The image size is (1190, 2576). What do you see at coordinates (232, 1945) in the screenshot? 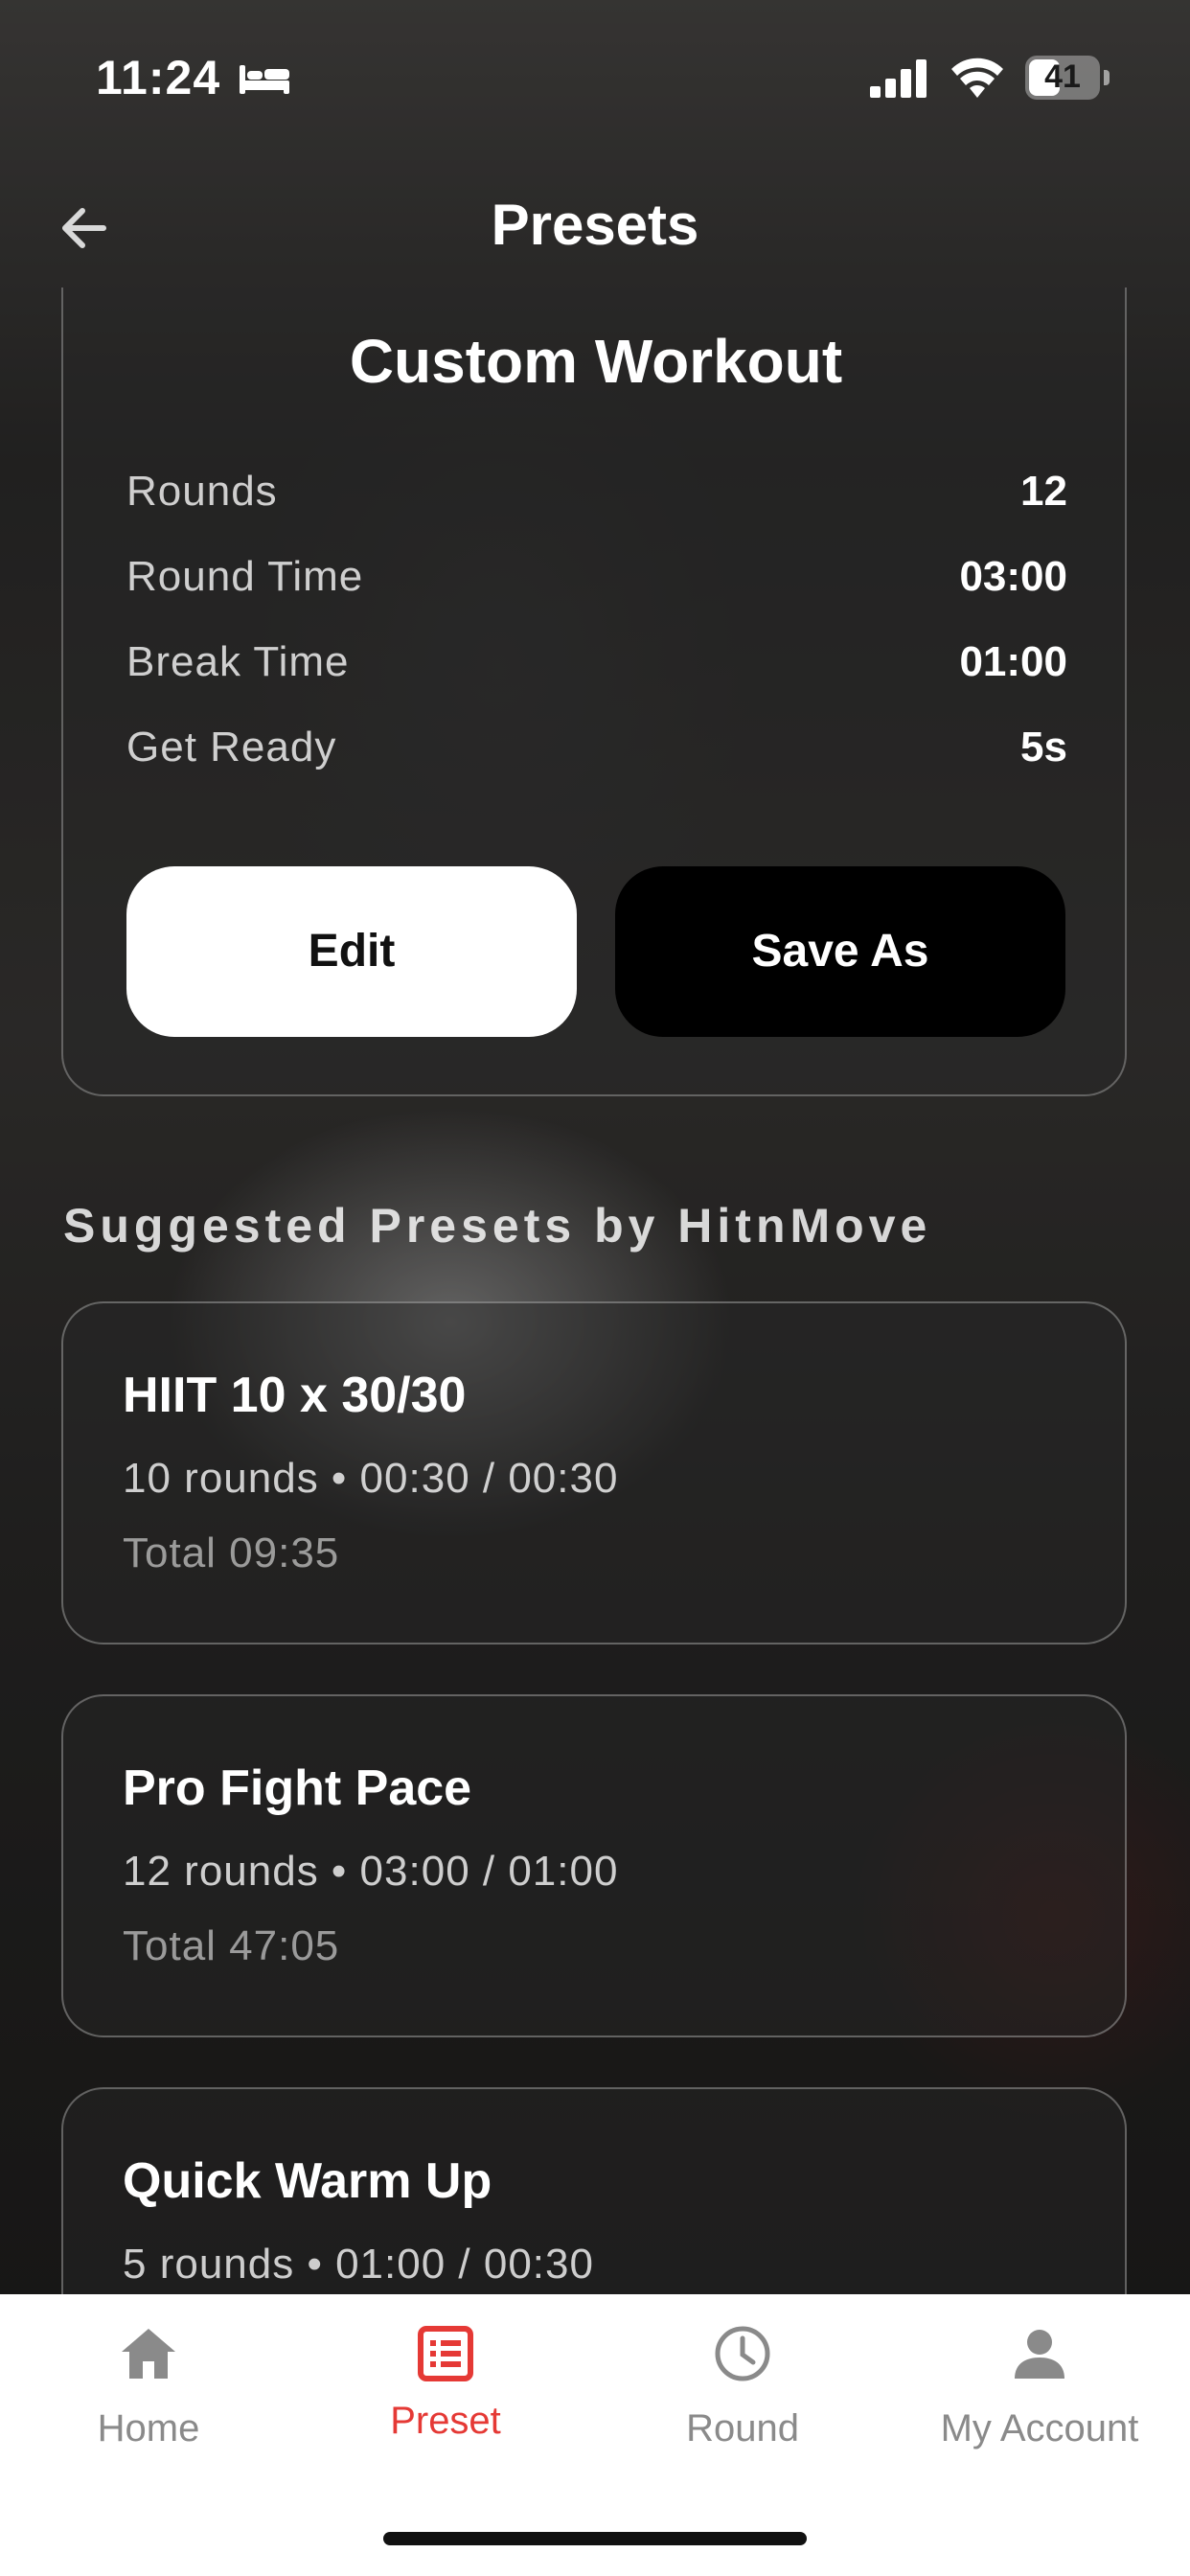
I see `preset-total: Total 47:05` at bounding box center [232, 1945].